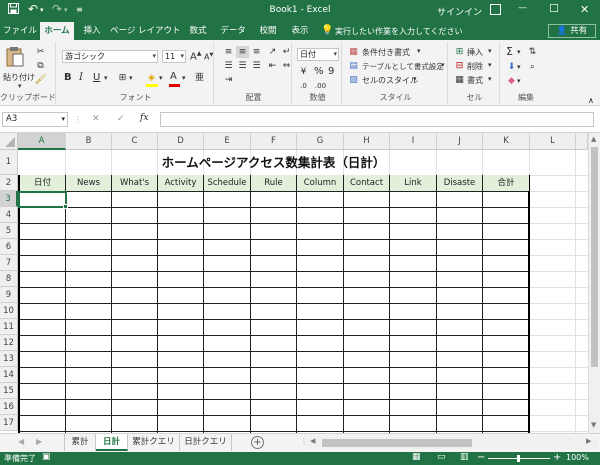 This screenshot has height=465, width=600. Describe the element at coordinates (96, 77) in the screenshot. I see `underline-button: U` at that location.